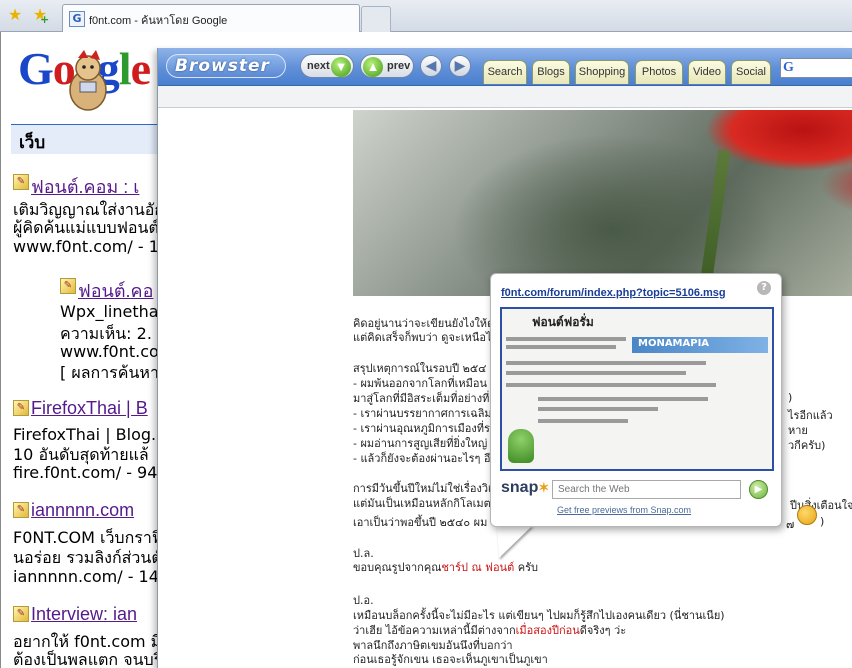 Image resolution: width=852 pixels, height=668 pixels. What do you see at coordinates (563, 322) in the screenshot?
I see `thumbnail-title: ฟอนต์ฟอรั่ม` at bounding box center [563, 322].